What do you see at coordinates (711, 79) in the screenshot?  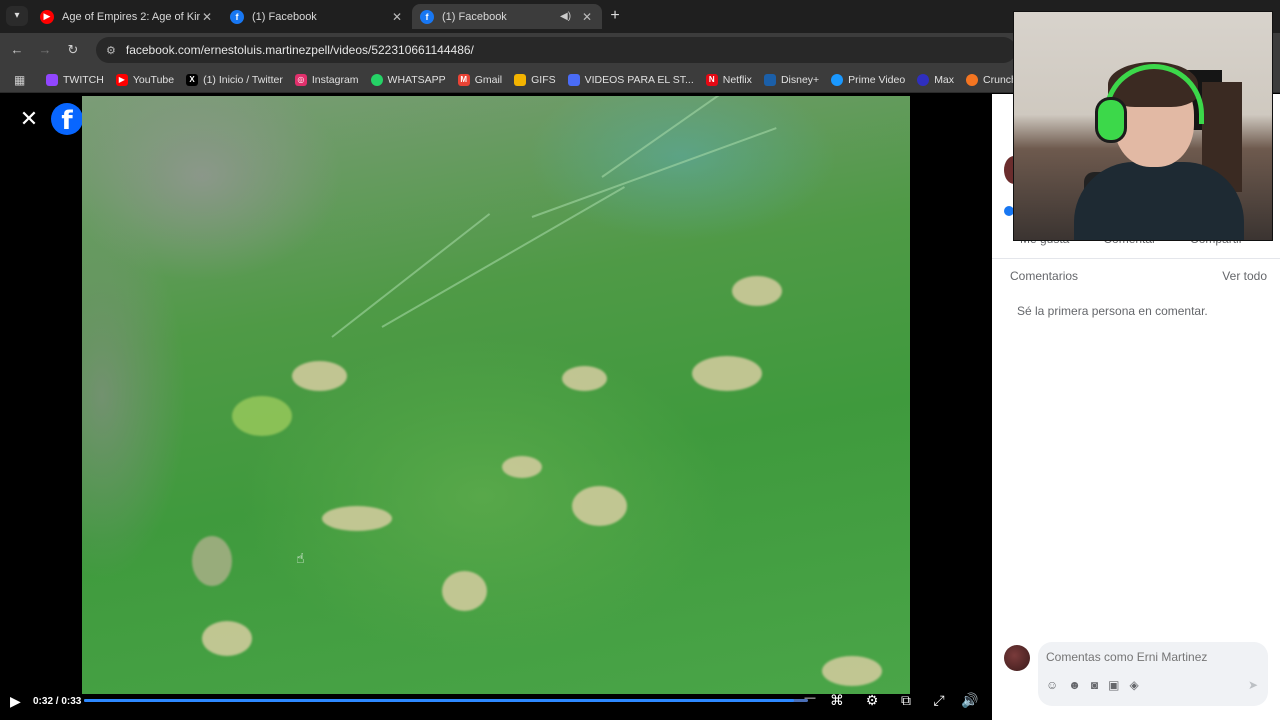 I see `netflix-icon: N` at bounding box center [711, 79].